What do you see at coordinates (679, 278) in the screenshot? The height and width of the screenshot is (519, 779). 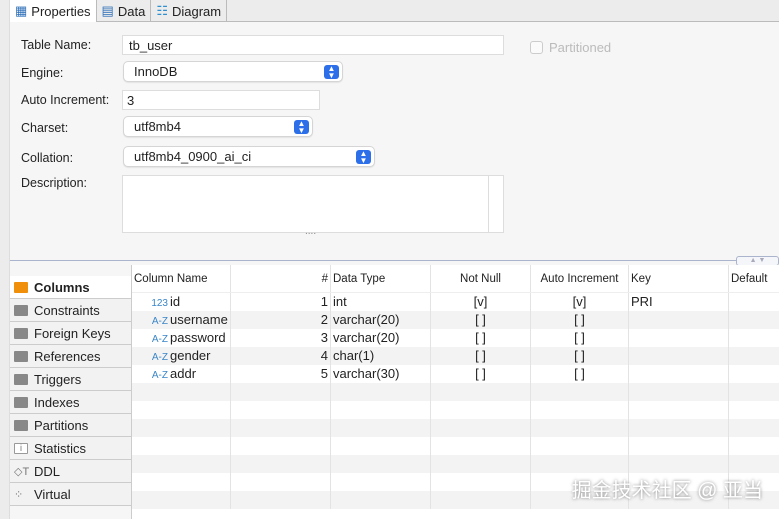 I see `header-key: Key` at bounding box center [679, 278].